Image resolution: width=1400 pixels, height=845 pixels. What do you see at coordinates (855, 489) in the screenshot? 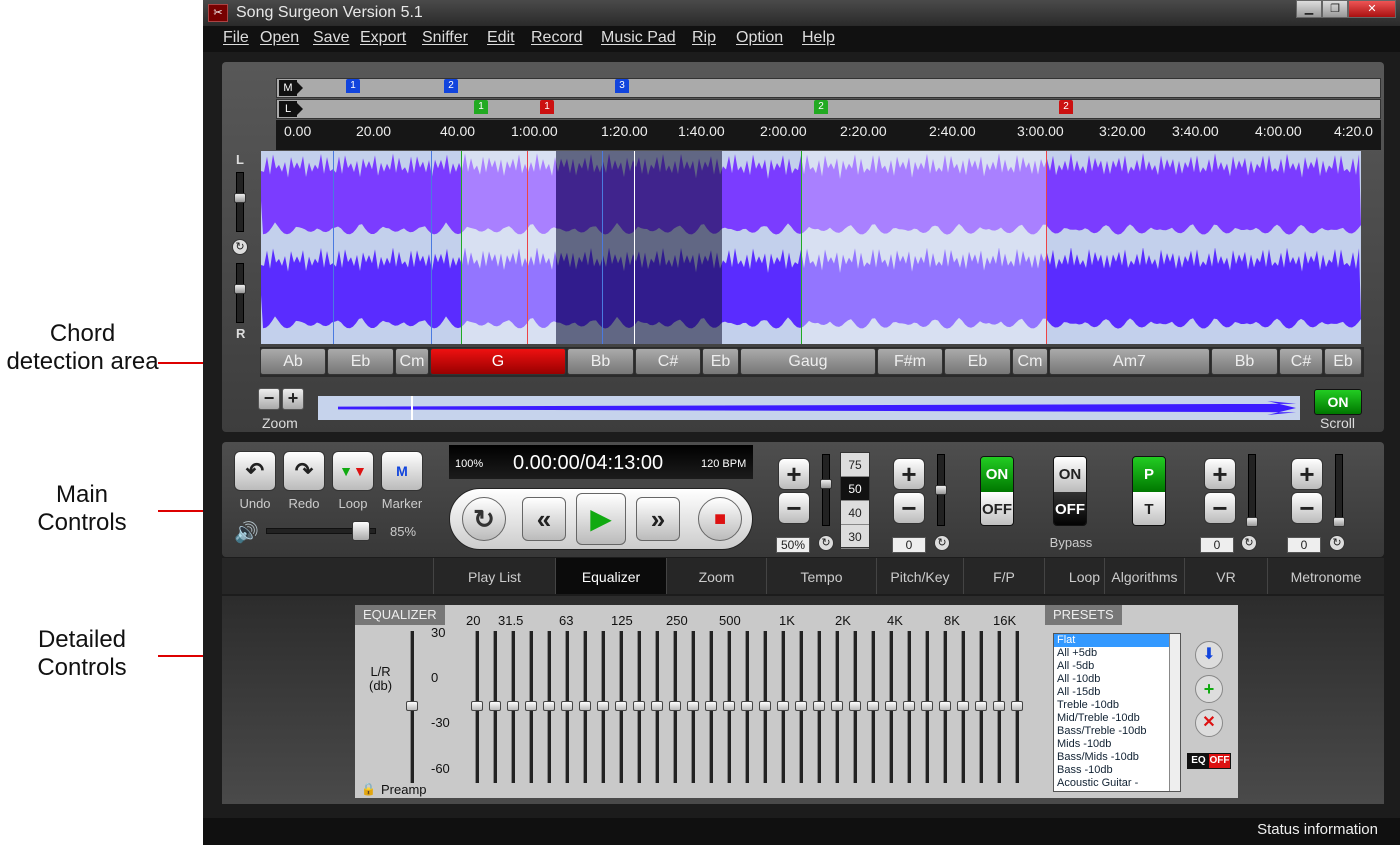
I see `tempo-preset: 50` at bounding box center [855, 489].